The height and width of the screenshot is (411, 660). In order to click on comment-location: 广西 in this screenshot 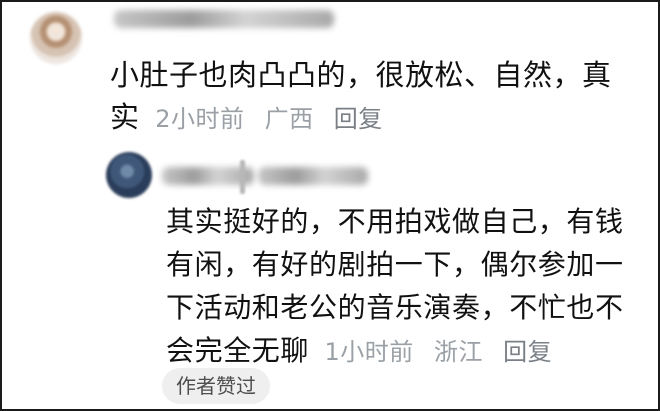, I will do `click(289, 119)`.